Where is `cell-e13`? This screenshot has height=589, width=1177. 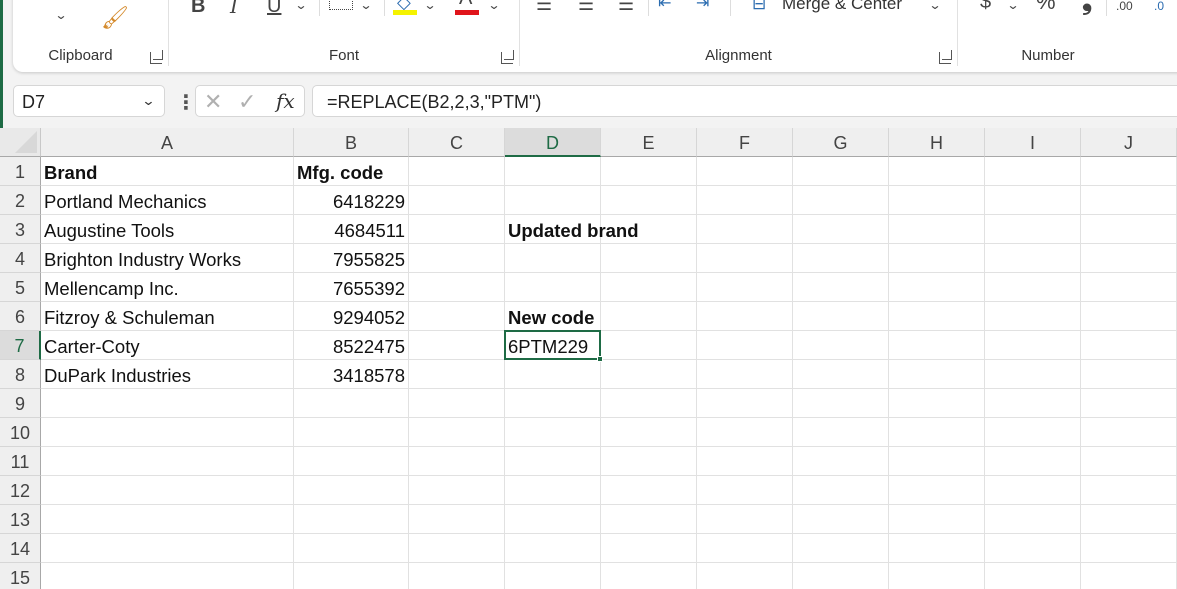 cell-e13 is located at coordinates (649, 519).